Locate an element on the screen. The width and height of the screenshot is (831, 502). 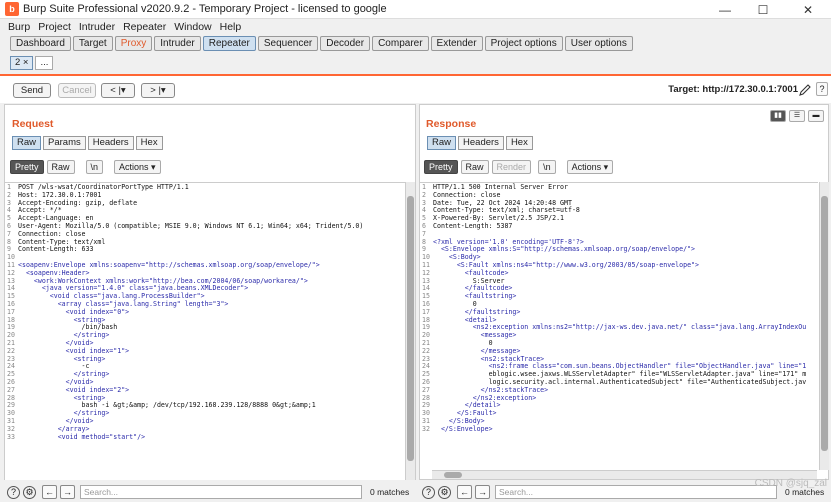
tab-intruder: Intruder is located at coordinates (177, 43).